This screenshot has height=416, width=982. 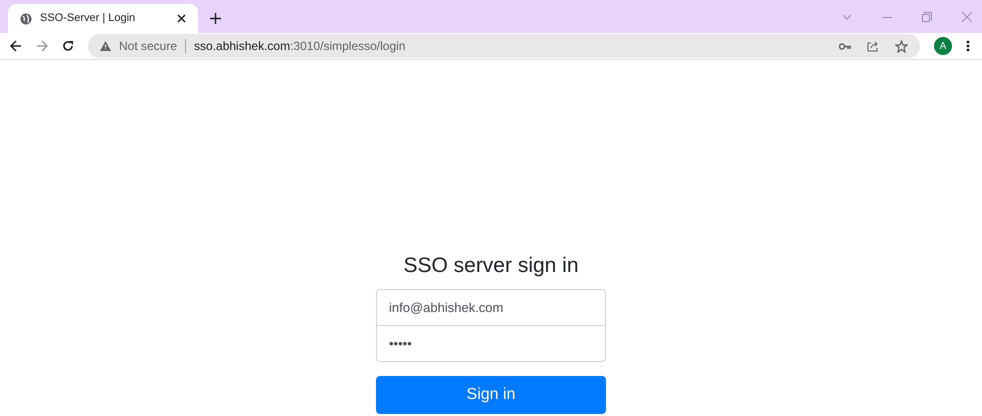 I want to click on form-heading: SSO server sign in, so click(x=491, y=266).